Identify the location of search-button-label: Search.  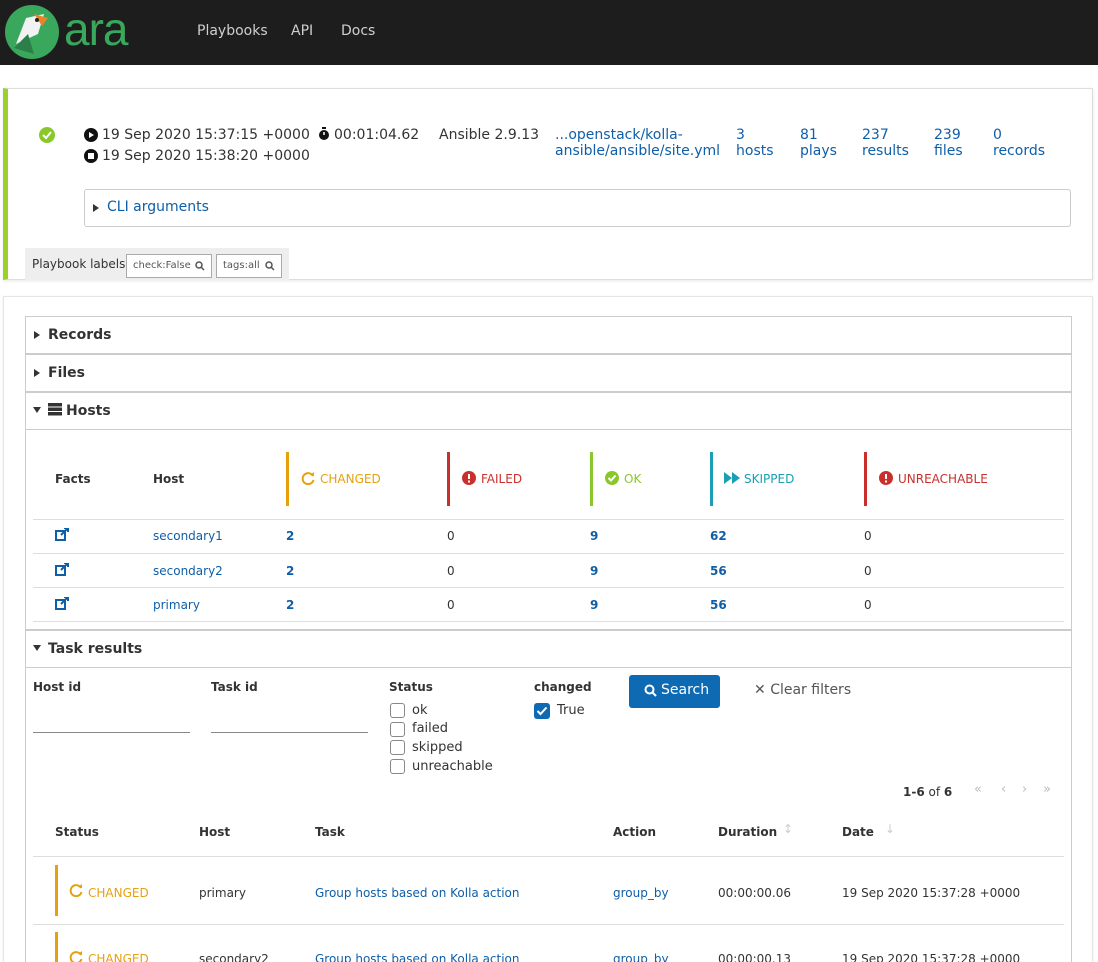
(685, 690).